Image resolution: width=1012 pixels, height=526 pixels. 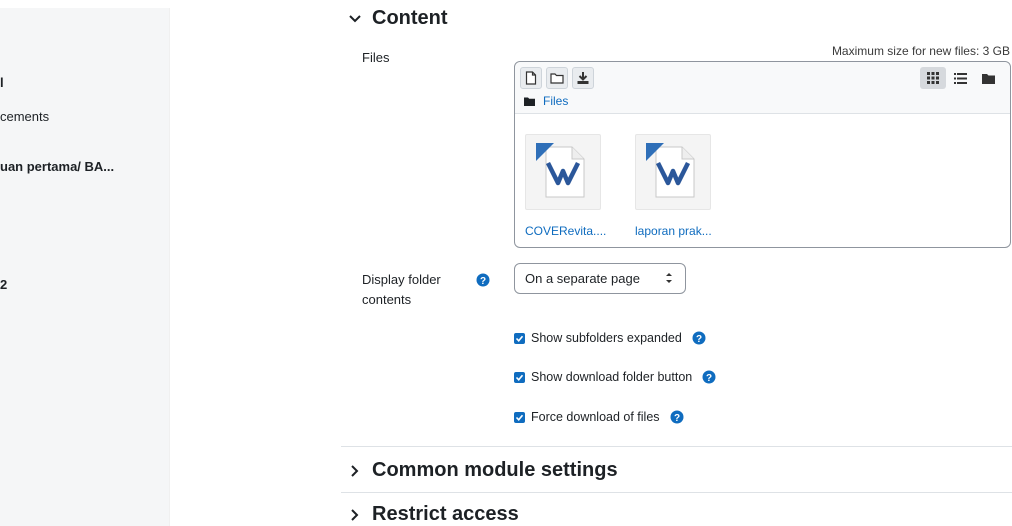 What do you see at coordinates (445, 514) in the screenshot?
I see `section-title: Restrict access` at bounding box center [445, 514].